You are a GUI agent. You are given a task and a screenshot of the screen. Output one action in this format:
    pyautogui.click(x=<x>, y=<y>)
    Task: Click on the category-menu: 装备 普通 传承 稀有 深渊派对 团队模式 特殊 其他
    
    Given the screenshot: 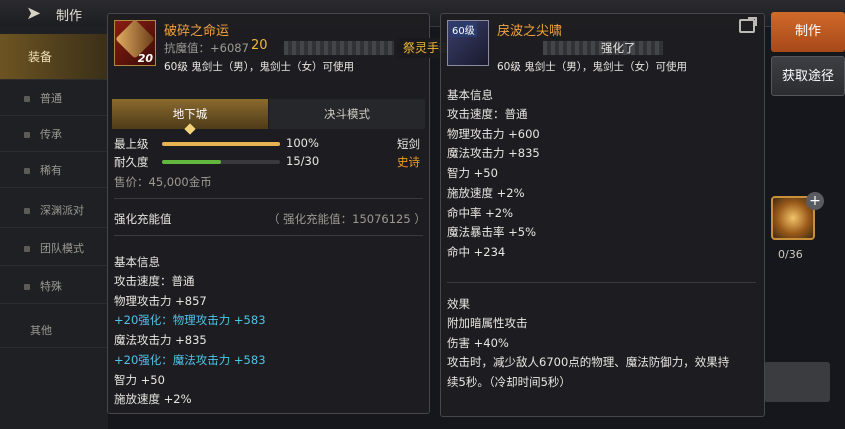 What is the action you would take?
    pyautogui.click(x=54, y=227)
    